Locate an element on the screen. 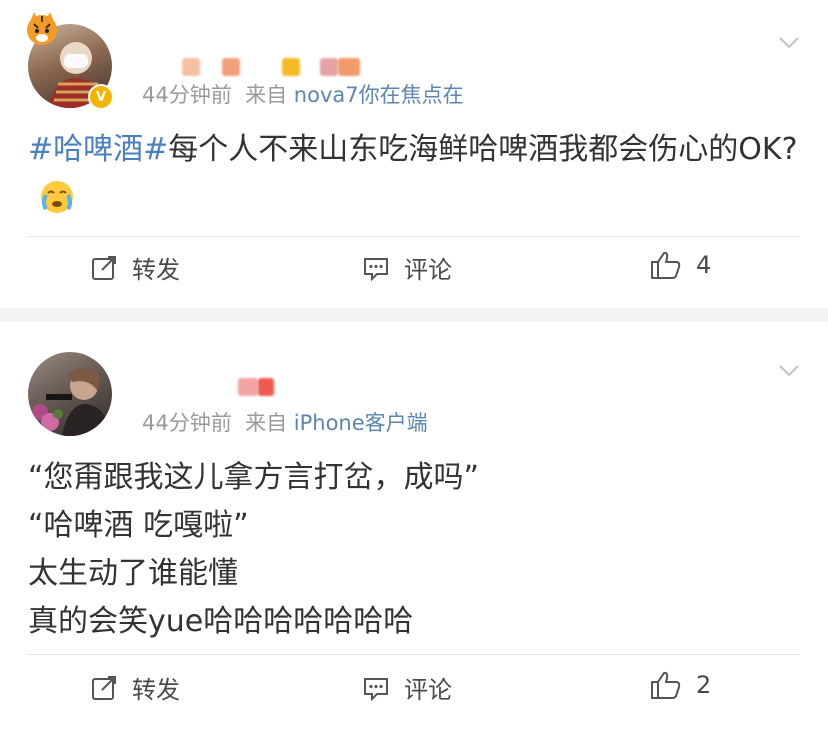  action-bar: 转发 评论 4 is located at coordinates (414, 270).